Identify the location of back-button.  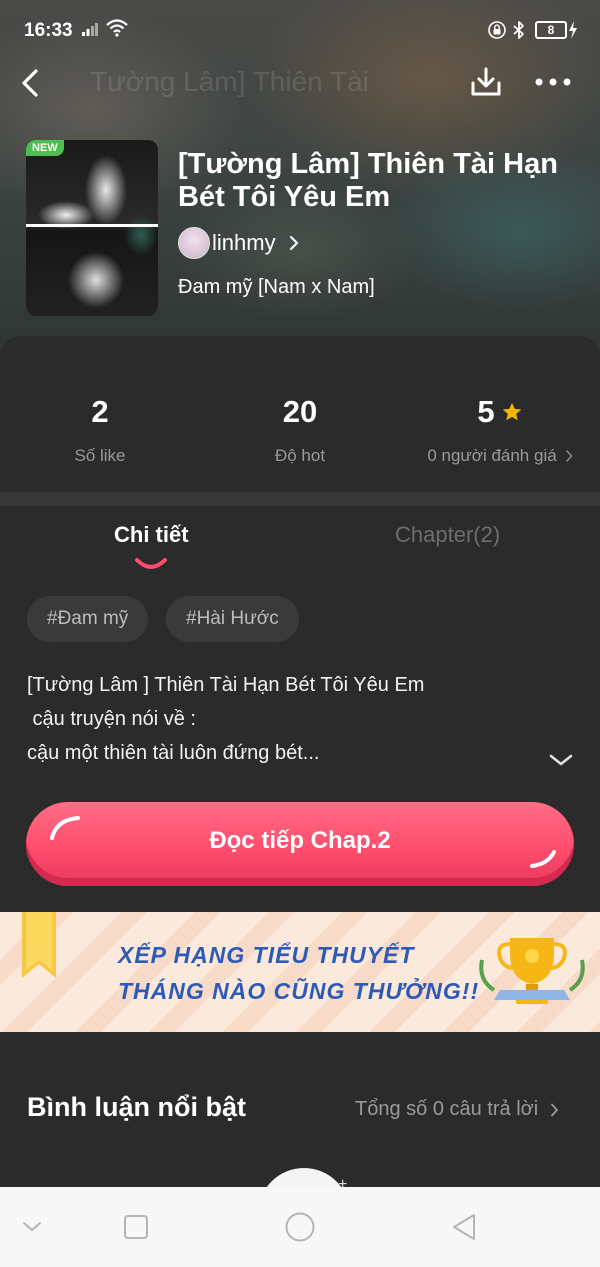
(30, 83).